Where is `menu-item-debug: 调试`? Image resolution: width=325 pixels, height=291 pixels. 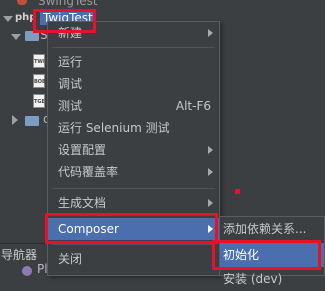 menu-item-debug: 调试 is located at coordinates (133, 84).